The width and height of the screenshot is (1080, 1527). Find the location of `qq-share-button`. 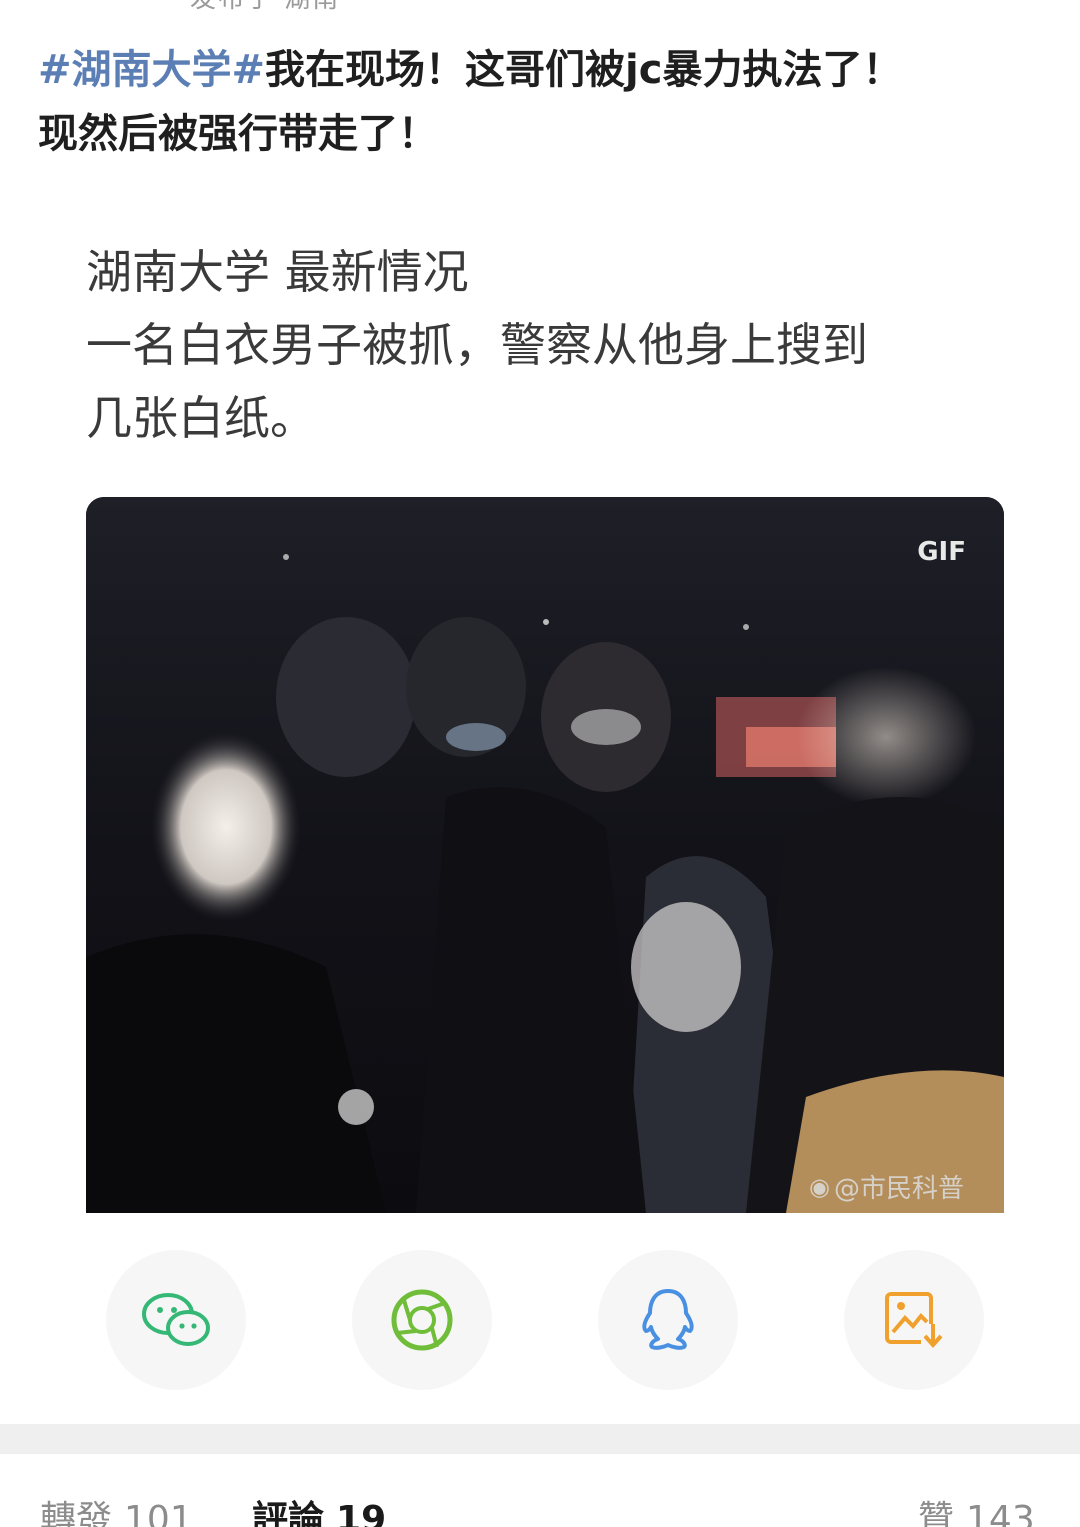

qq-share-button is located at coordinates (668, 1320).